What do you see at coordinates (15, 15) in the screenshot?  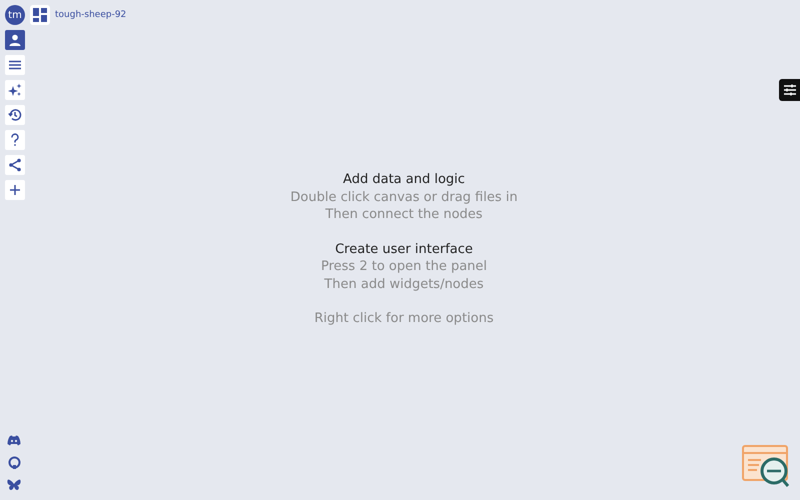 I see `user-avatar: tm` at bounding box center [15, 15].